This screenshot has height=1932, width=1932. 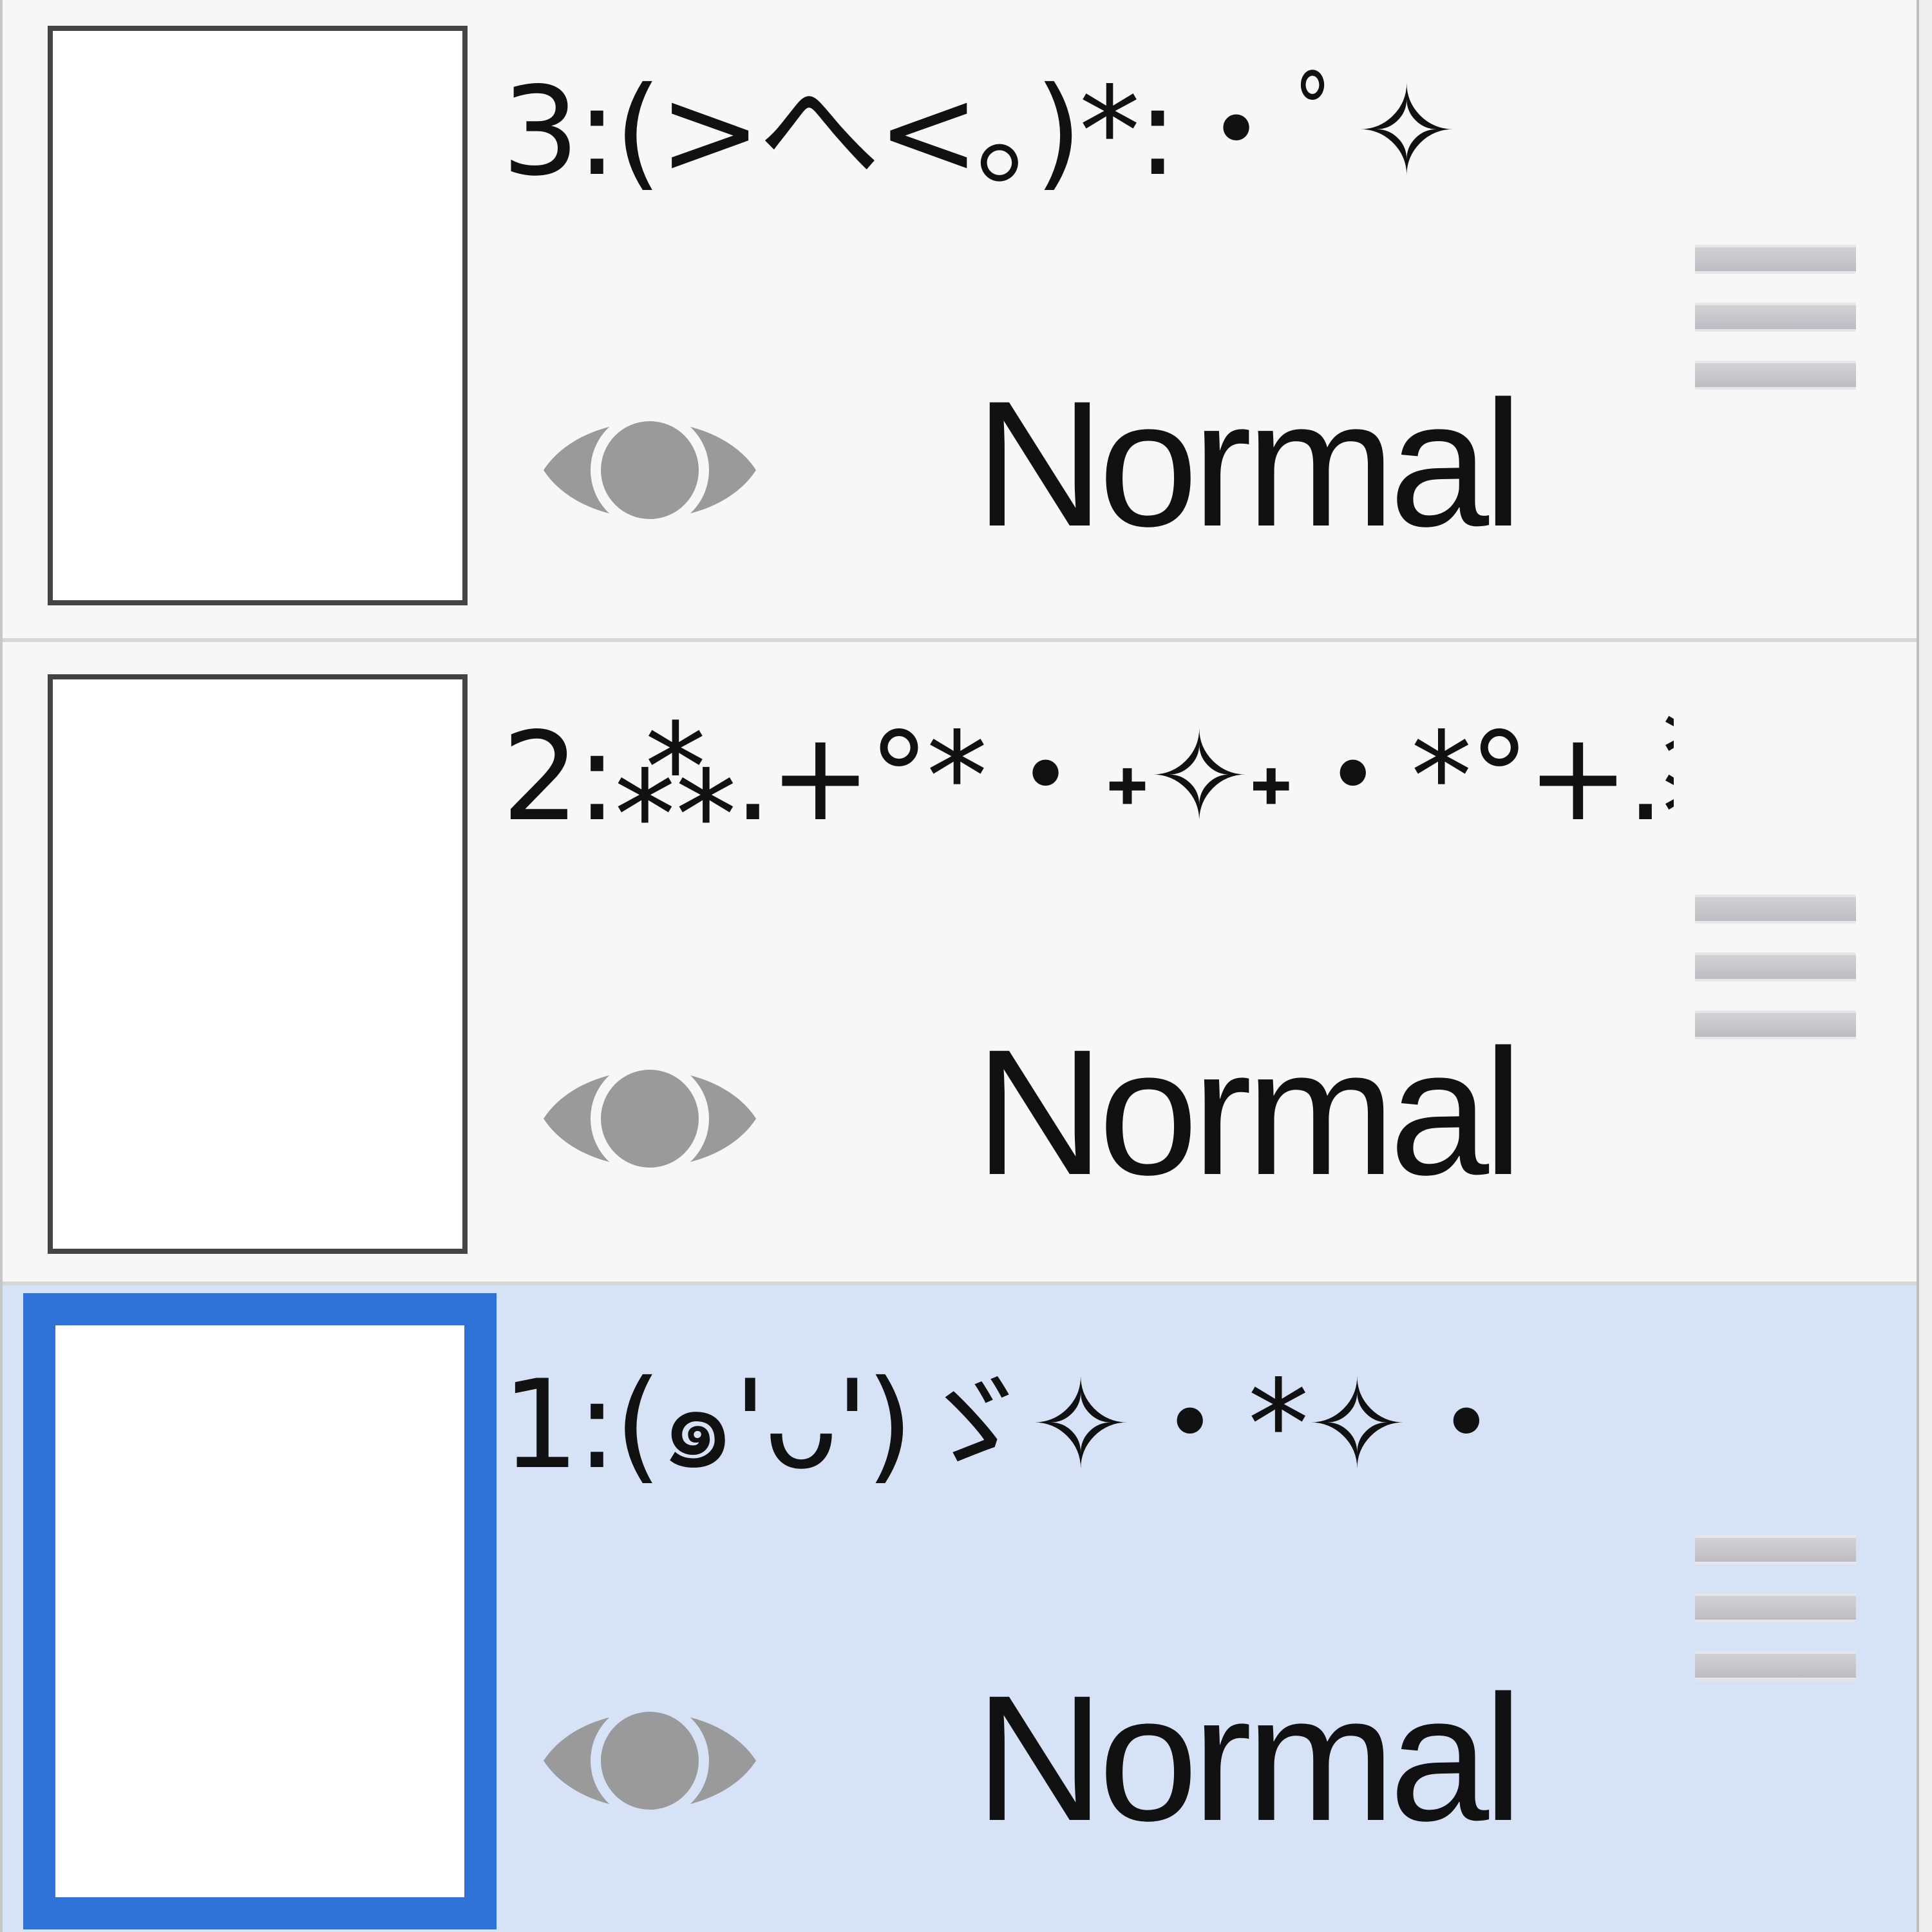 I want to click on layer-name: 2:⁂.+°*・˖✧˖・*°+.⁑, so click(x=1088, y=796).